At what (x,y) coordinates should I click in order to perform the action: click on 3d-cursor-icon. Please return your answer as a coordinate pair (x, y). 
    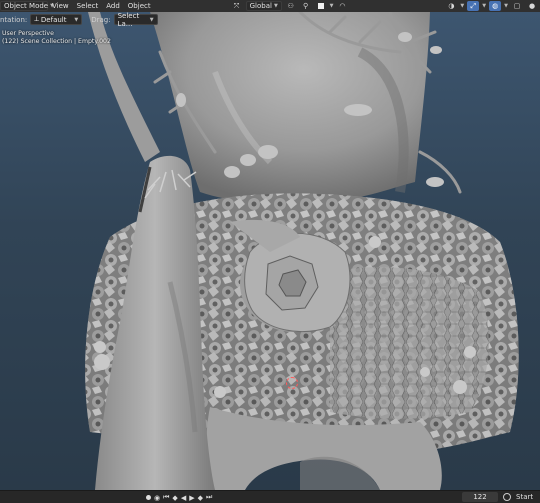
    Looking at the image, I should click on (292, 383).